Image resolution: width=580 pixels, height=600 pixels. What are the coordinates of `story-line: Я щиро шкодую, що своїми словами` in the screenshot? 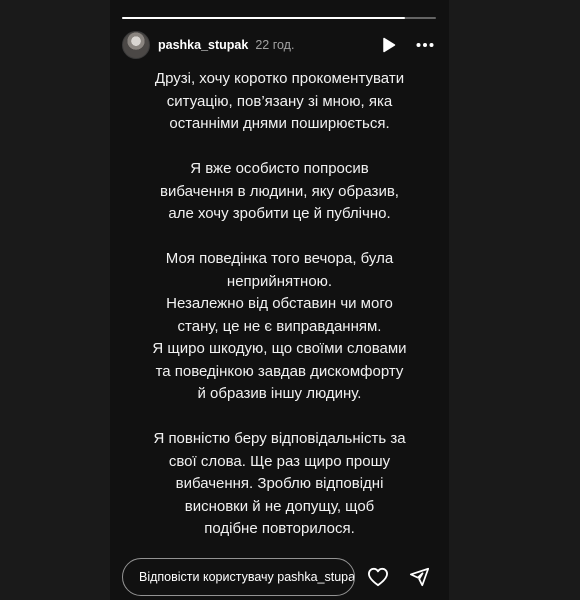 It's located at (279, 348).